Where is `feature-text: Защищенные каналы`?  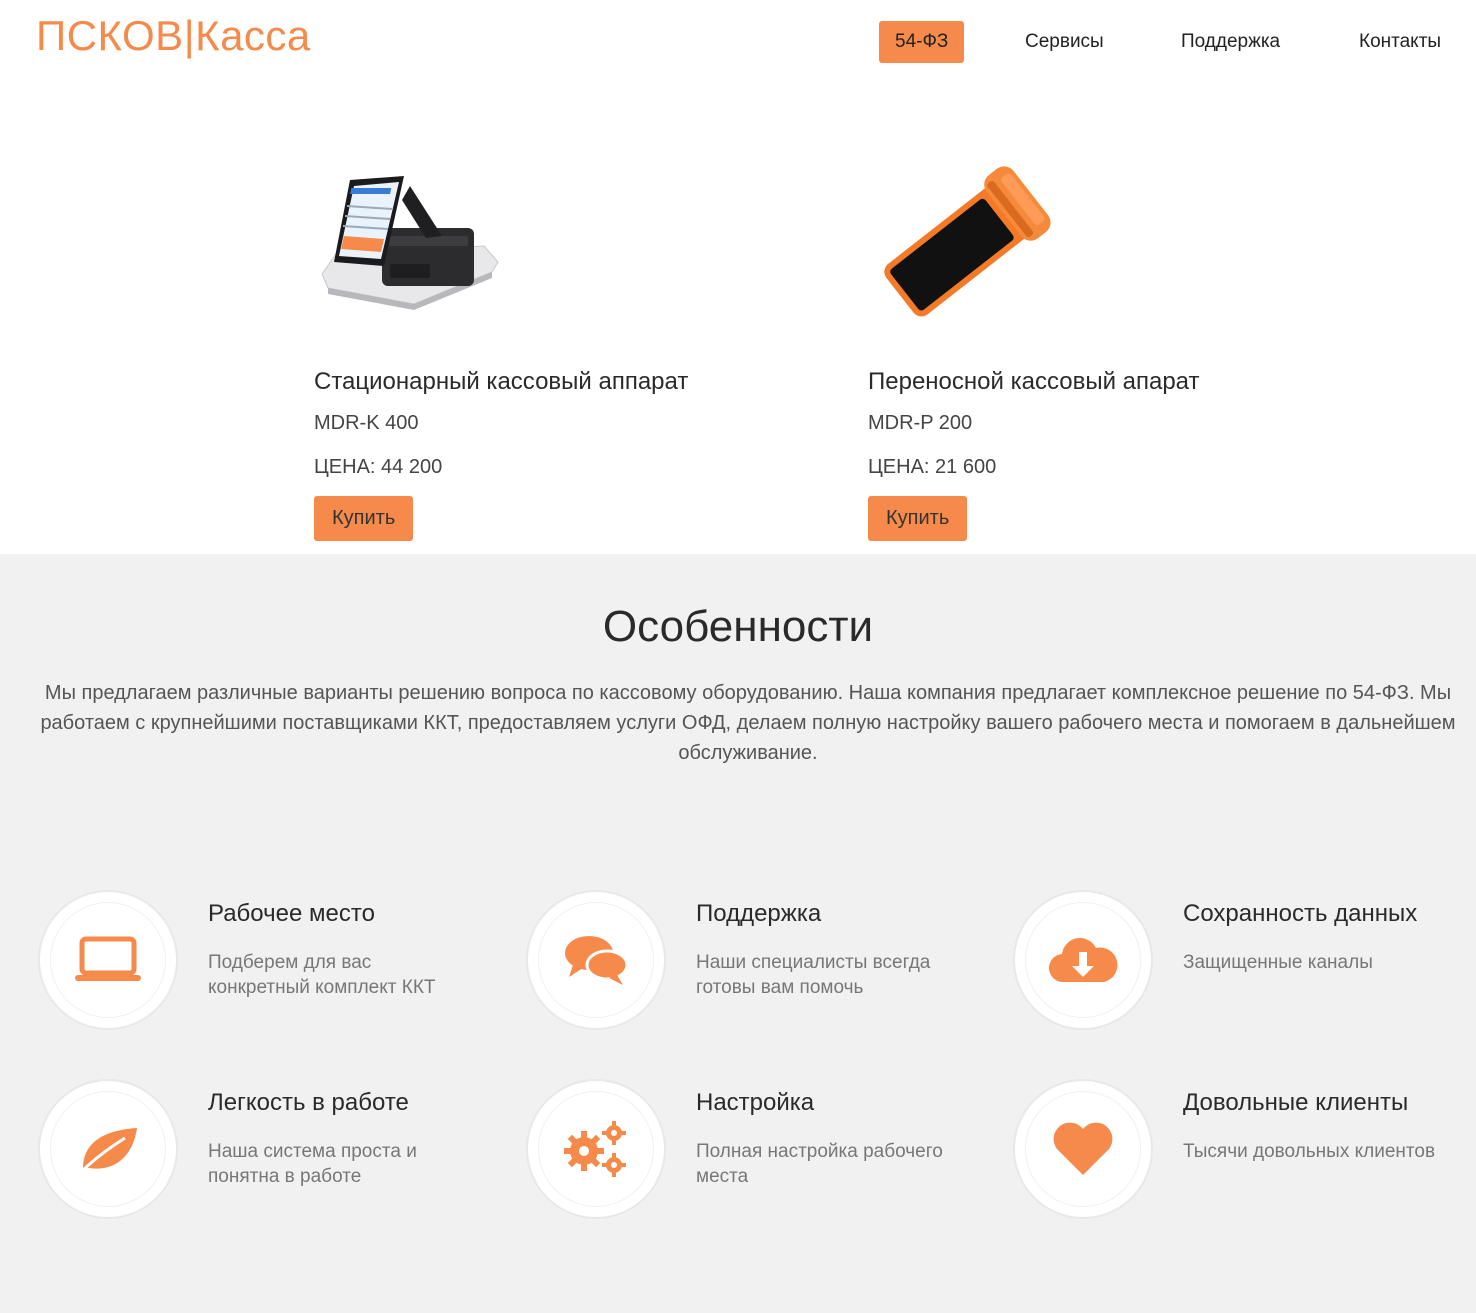
feature-text: Защищенные каналы is located at coordinates (1278, 962).